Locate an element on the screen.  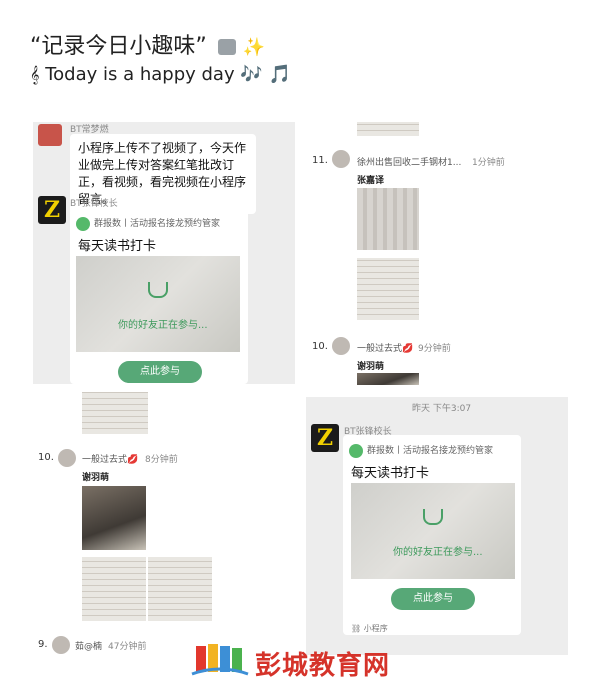
page-subtitle: 𝄞 Today is a happy day 🎶 🎵 is located at coordinates (160, 74).